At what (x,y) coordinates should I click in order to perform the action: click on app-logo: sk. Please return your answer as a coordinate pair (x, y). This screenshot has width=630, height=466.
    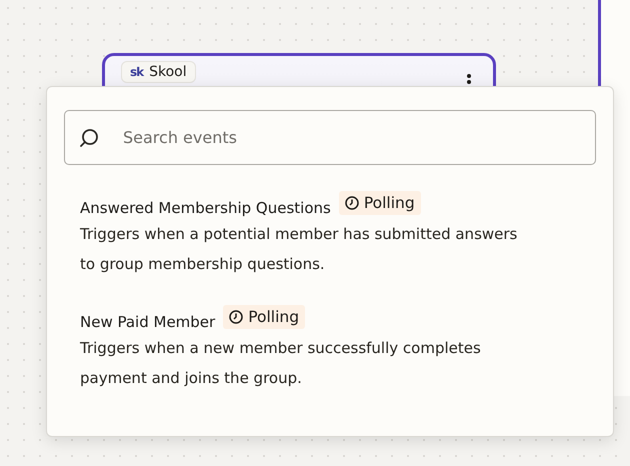
    Looking at the image, I should click on (137, 72).